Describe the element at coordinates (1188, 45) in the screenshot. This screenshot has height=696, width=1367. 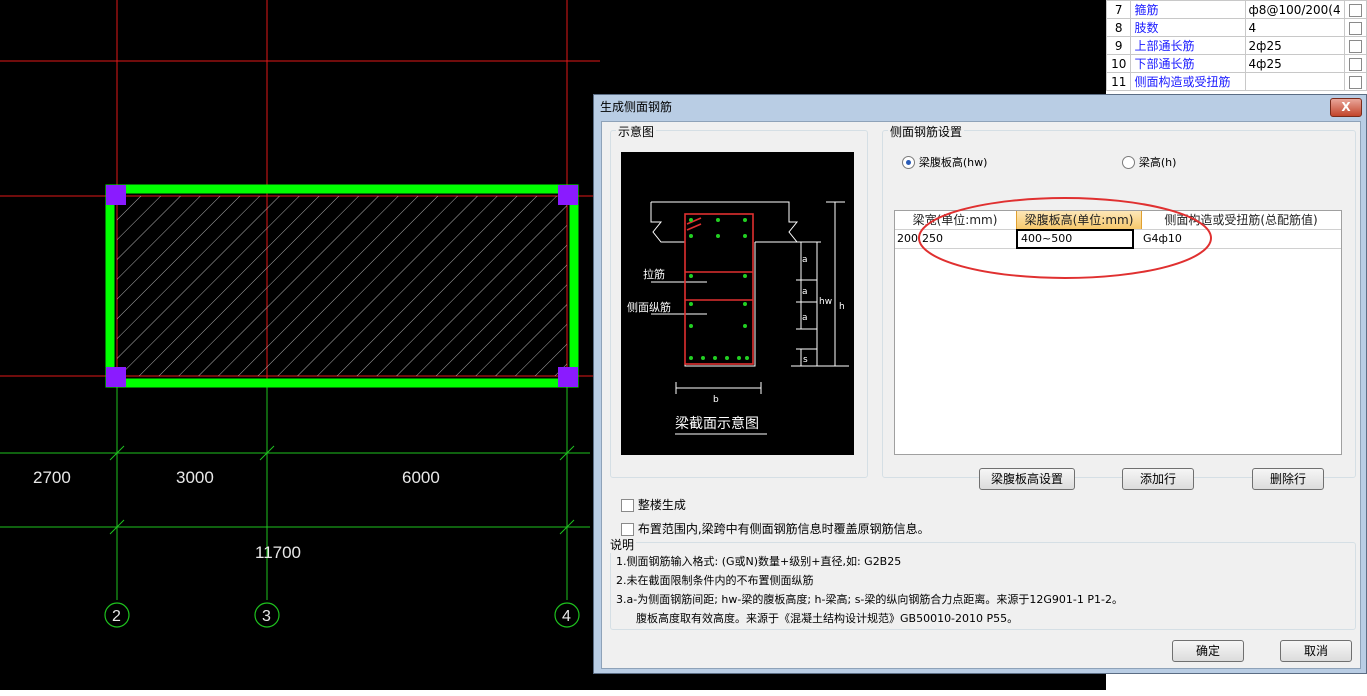
I see `property-name: 上部通长筋` at that location.